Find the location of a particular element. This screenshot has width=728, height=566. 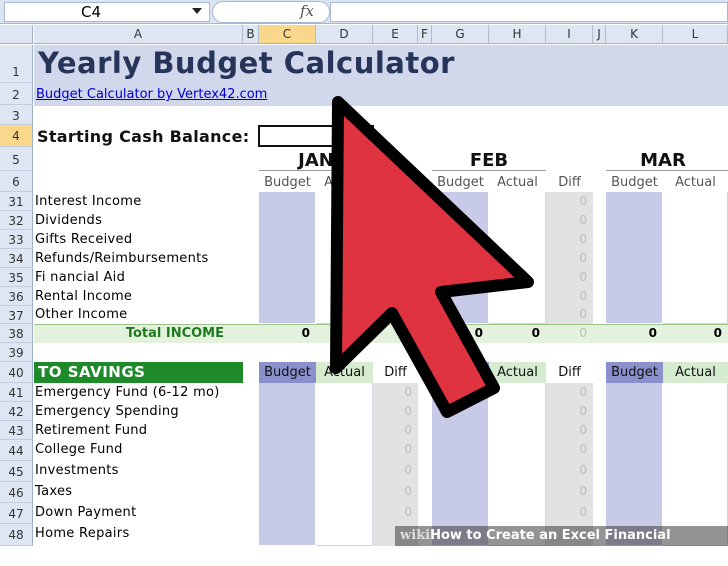

wikihow-logo-wiki: wiki is located at coordinates (415, 535).